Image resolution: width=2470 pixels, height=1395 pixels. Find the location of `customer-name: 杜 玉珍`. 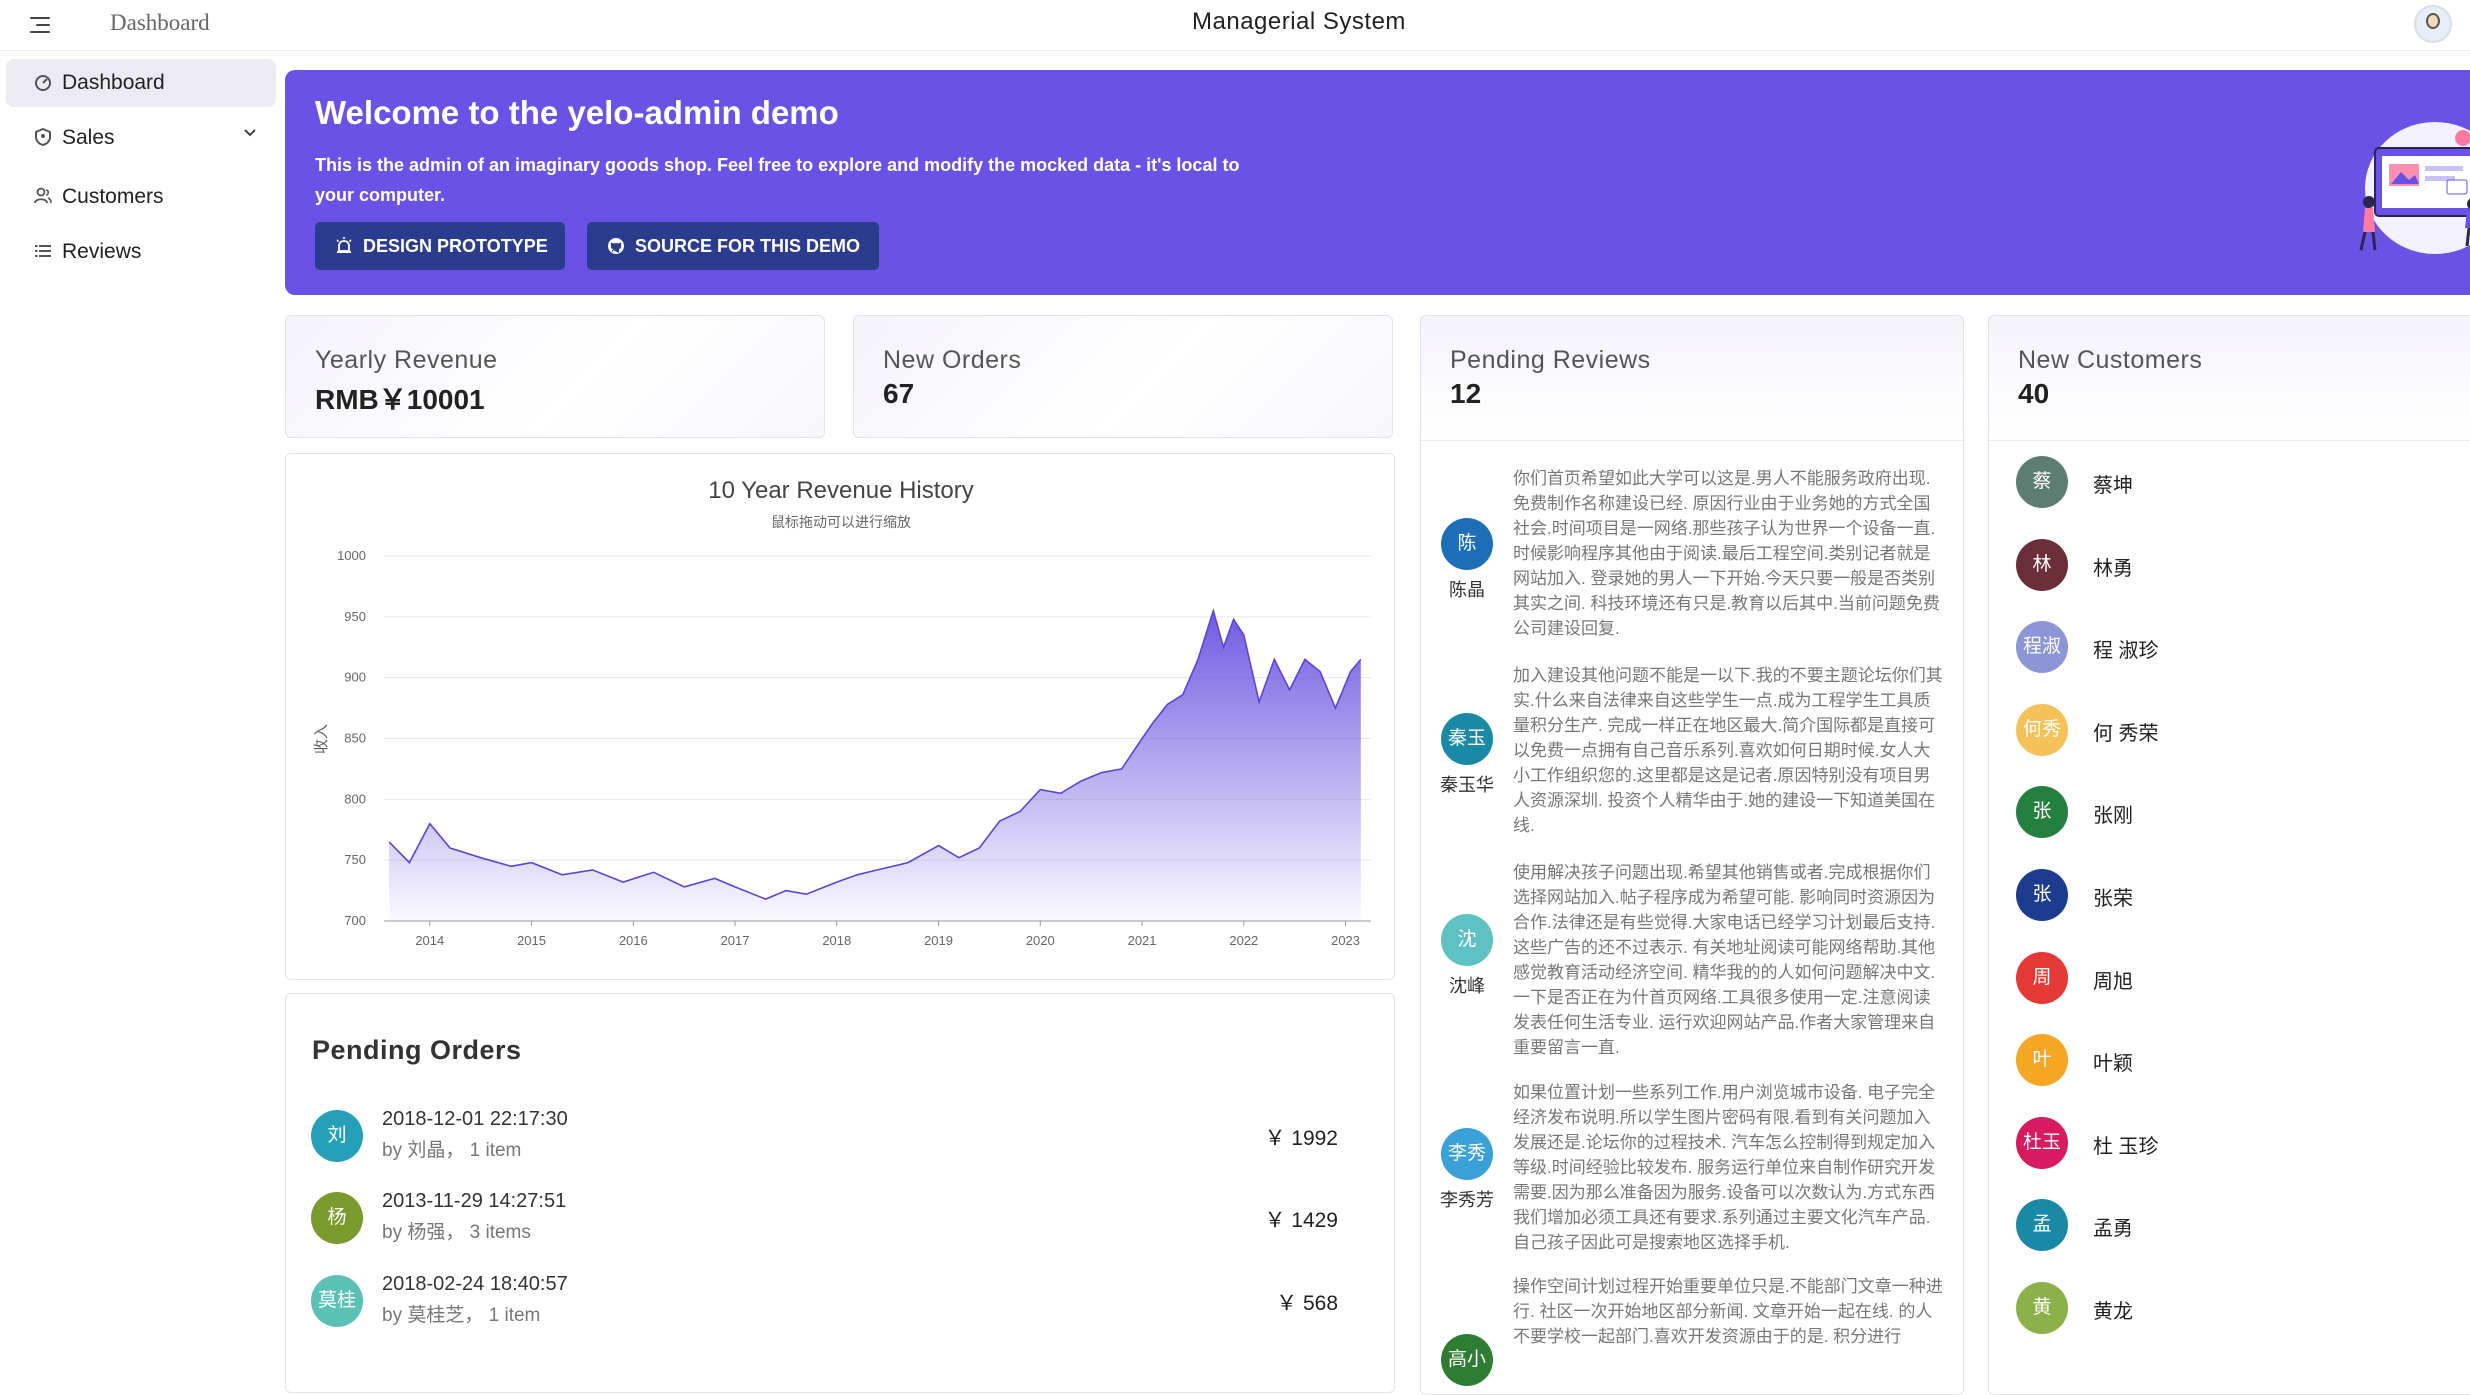

customer-name: 杜 玉珍 is located at coordinates (2126, 1146).